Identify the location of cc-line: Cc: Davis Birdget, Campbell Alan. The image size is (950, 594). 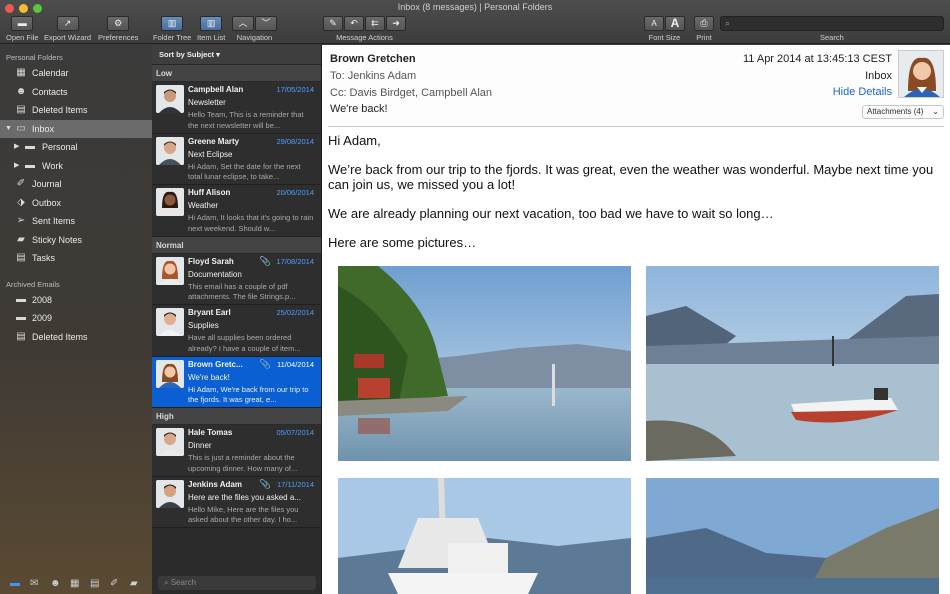
(411, 93).